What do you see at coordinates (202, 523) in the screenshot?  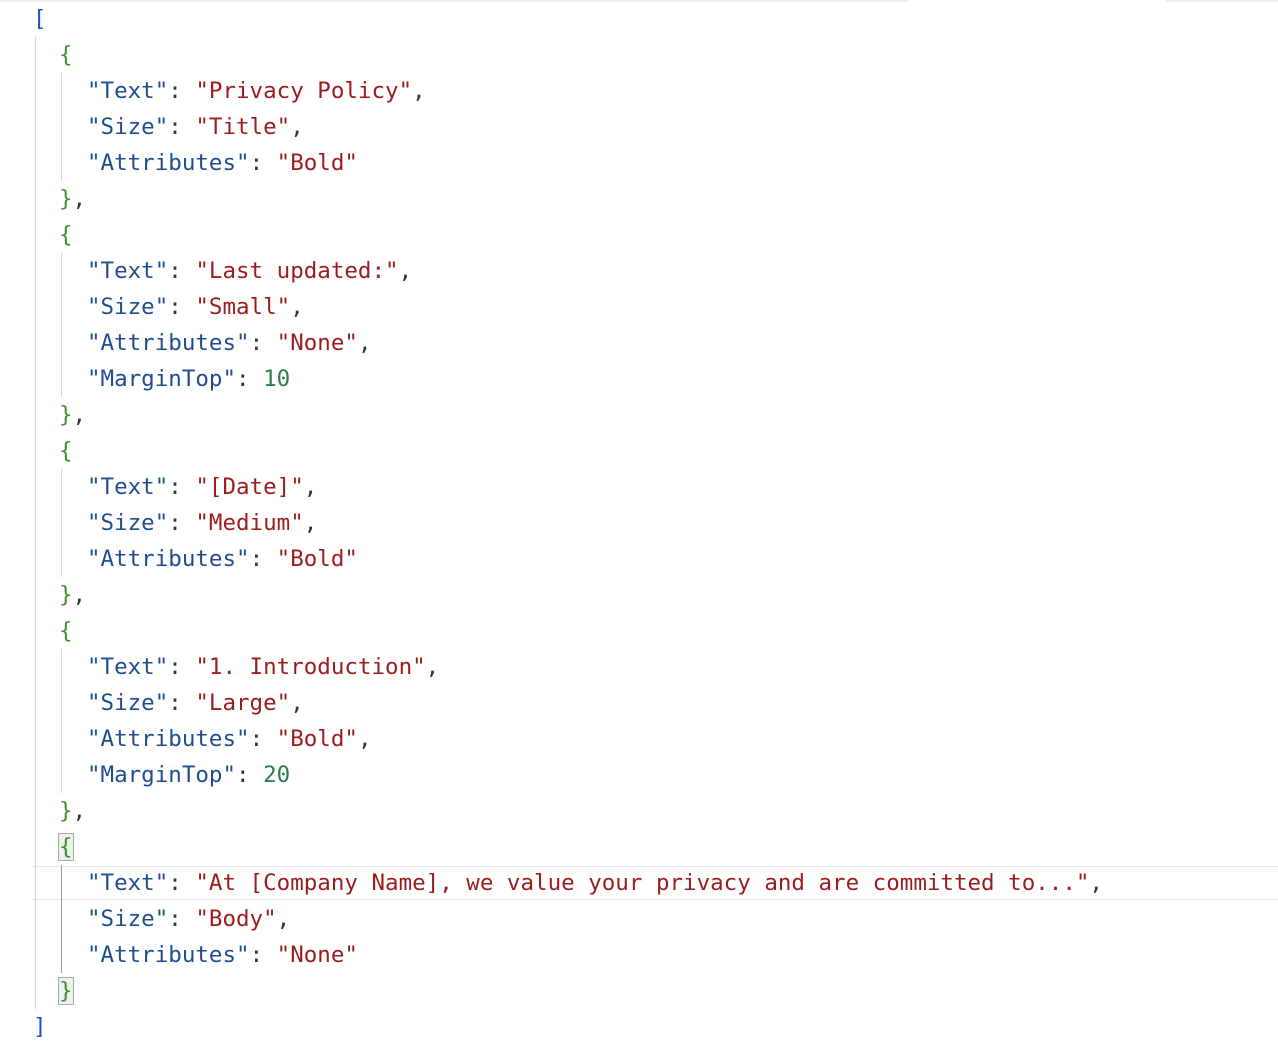 I see `json-field-line: "Size": "Medium",` at bounding box center [202, 523].